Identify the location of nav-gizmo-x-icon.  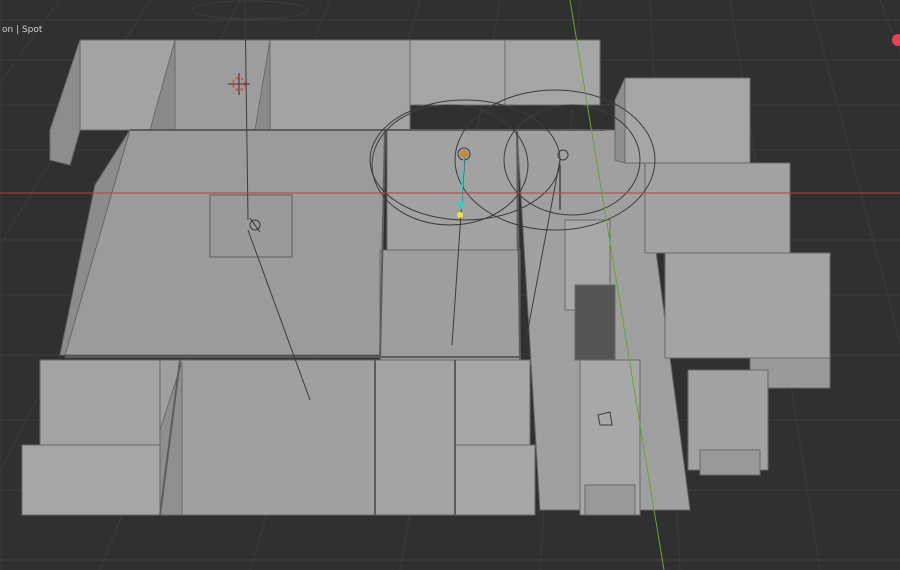
(896, 40).